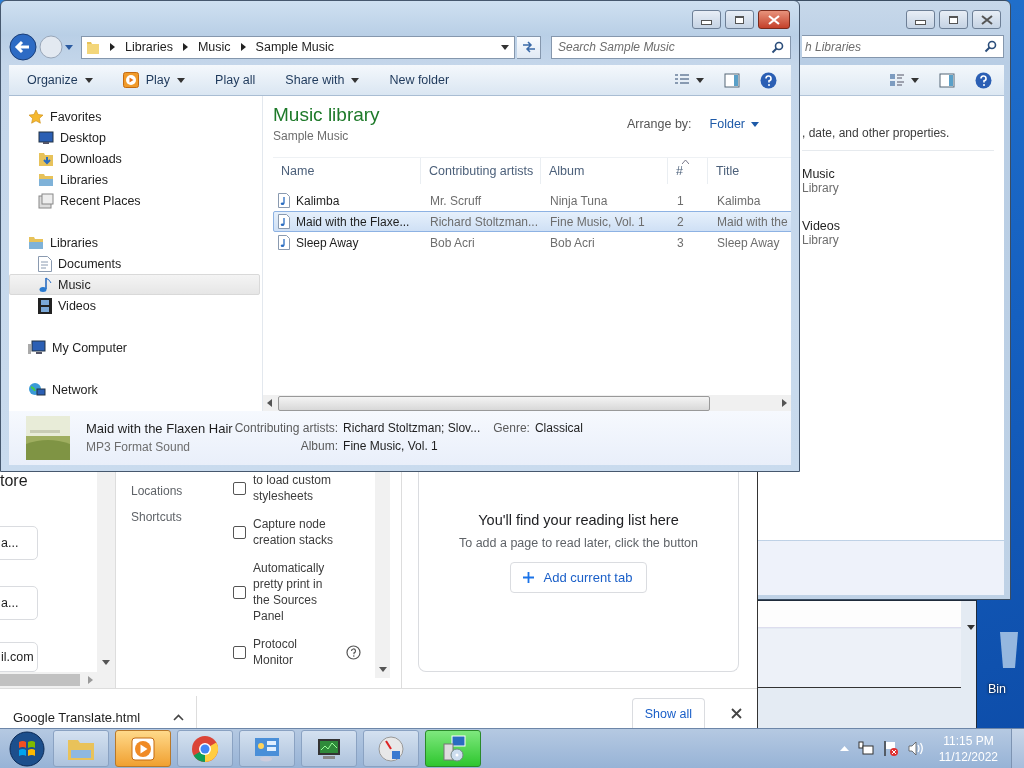 Image resolution: width=1024 pixels, height=768 pixels. Describe the element at coordinates (1009, 650) in the screenshot. I see `recycle-bin-icon` at that location.